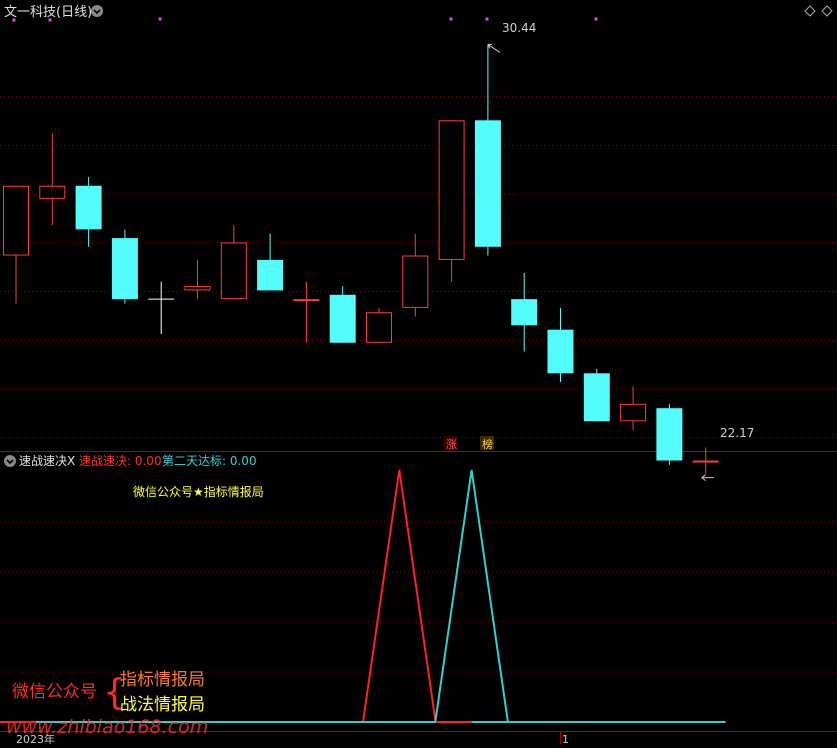 The image size is (837, 748). I want to click on badge-bang: 榜, so click(487, 443).